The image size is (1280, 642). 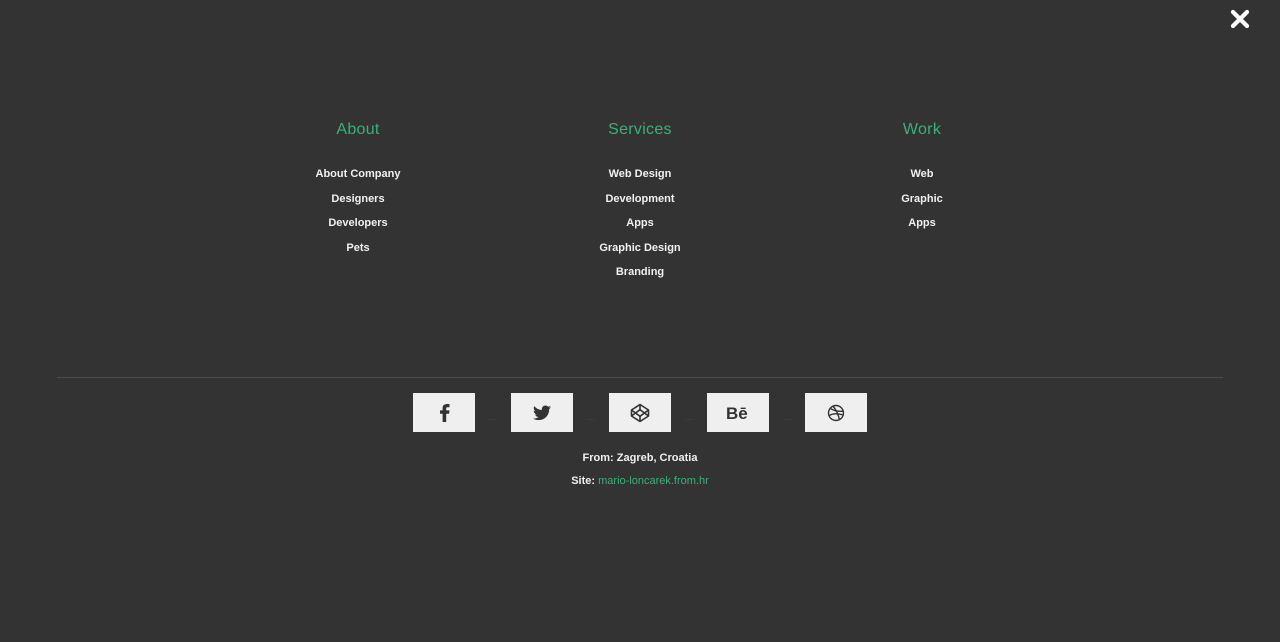 I want to click on menu-link-about-company: About Company, so click(x=358, y=176).